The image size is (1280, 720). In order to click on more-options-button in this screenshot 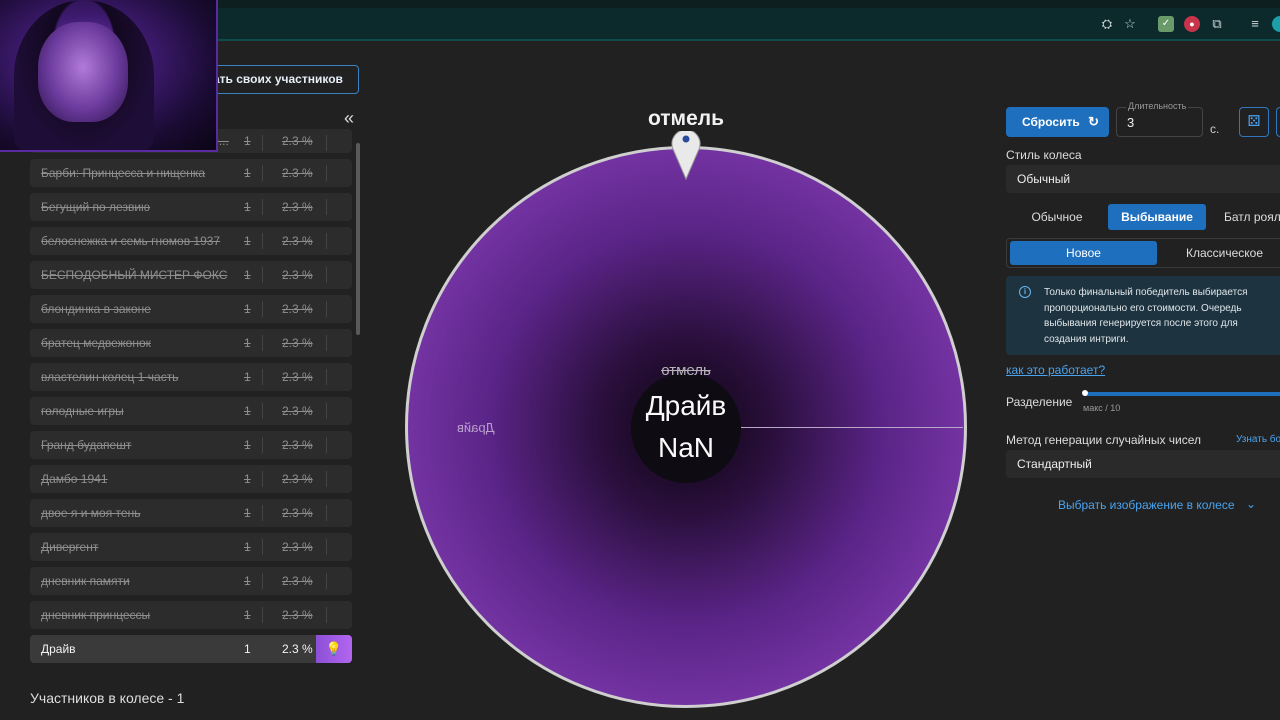, I will do `click(1278, 122)`.